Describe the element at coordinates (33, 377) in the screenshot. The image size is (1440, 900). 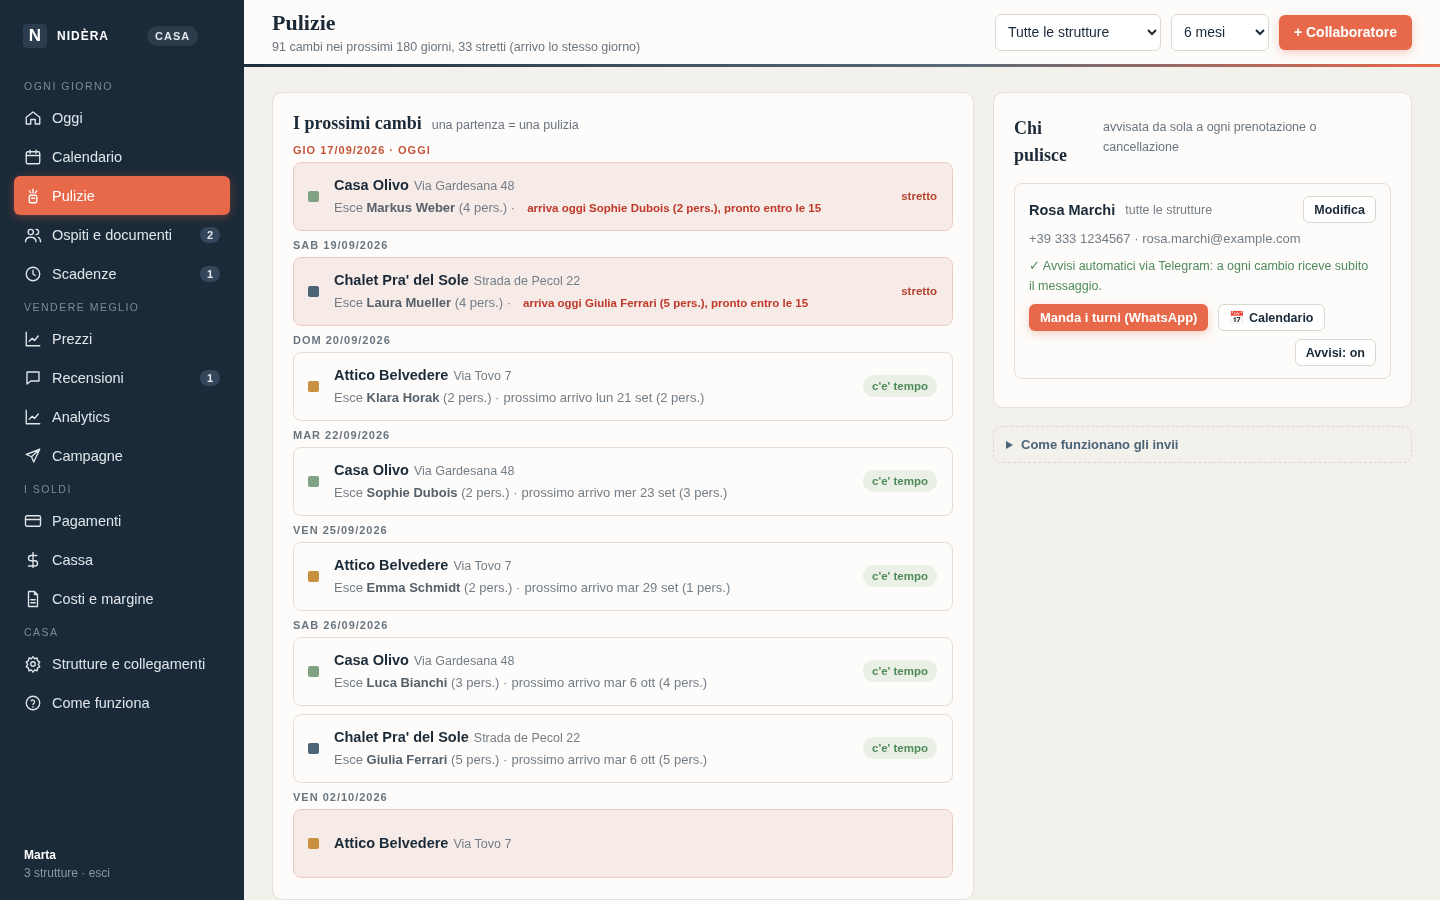
I see `chat-icon` at that location.